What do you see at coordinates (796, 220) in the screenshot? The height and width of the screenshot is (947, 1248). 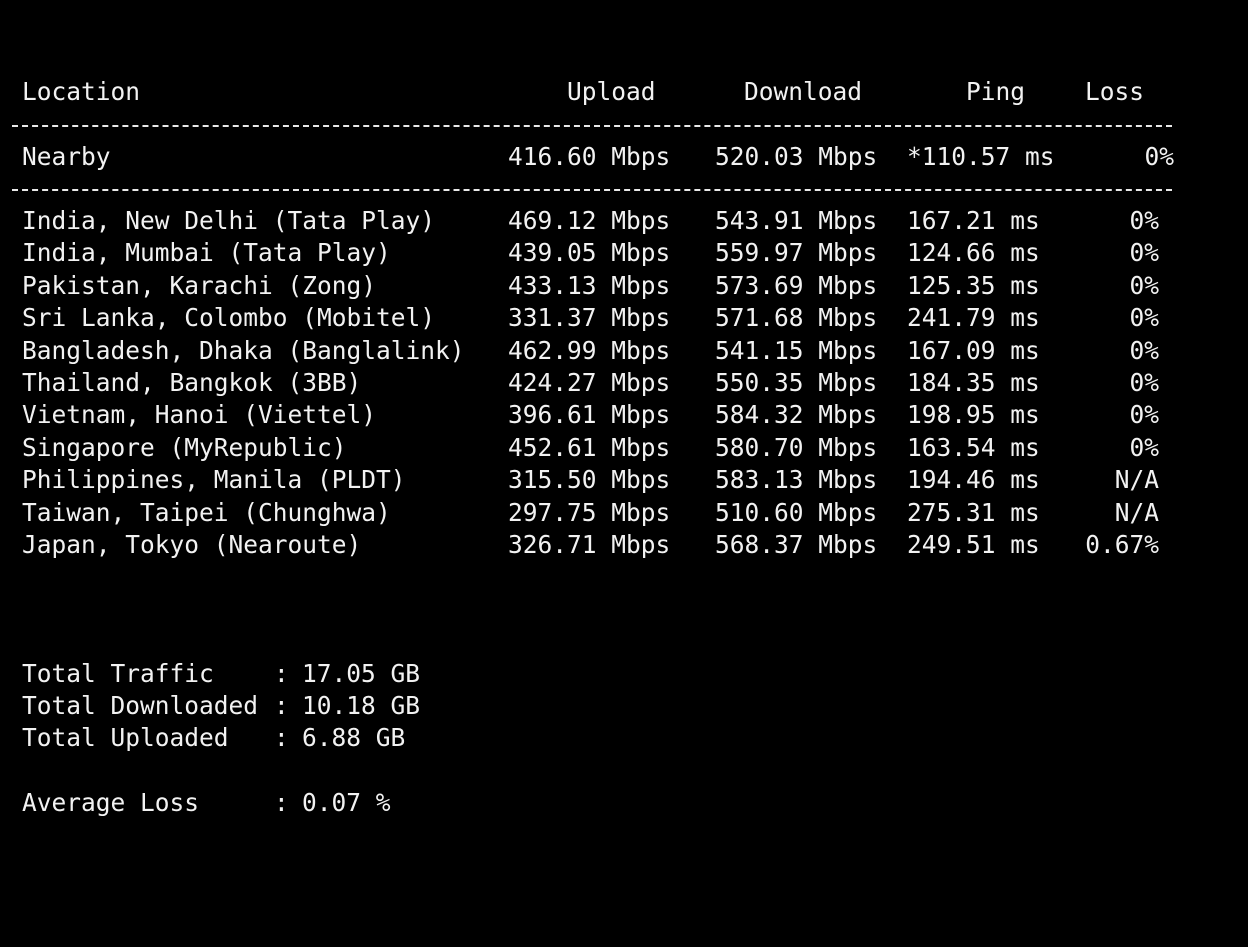 I see `row-download: 543.91 Mbps` at bounding box center [796, 220].